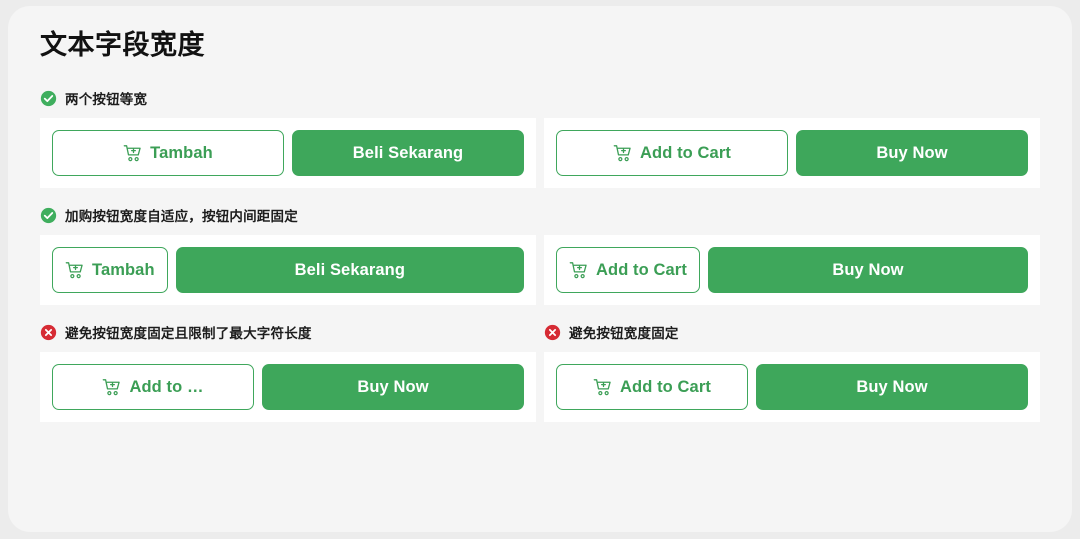 The width and height of the screenshot is (1080, 539). I want to click on page-title: 文本字段宽度, so click(122, 45).